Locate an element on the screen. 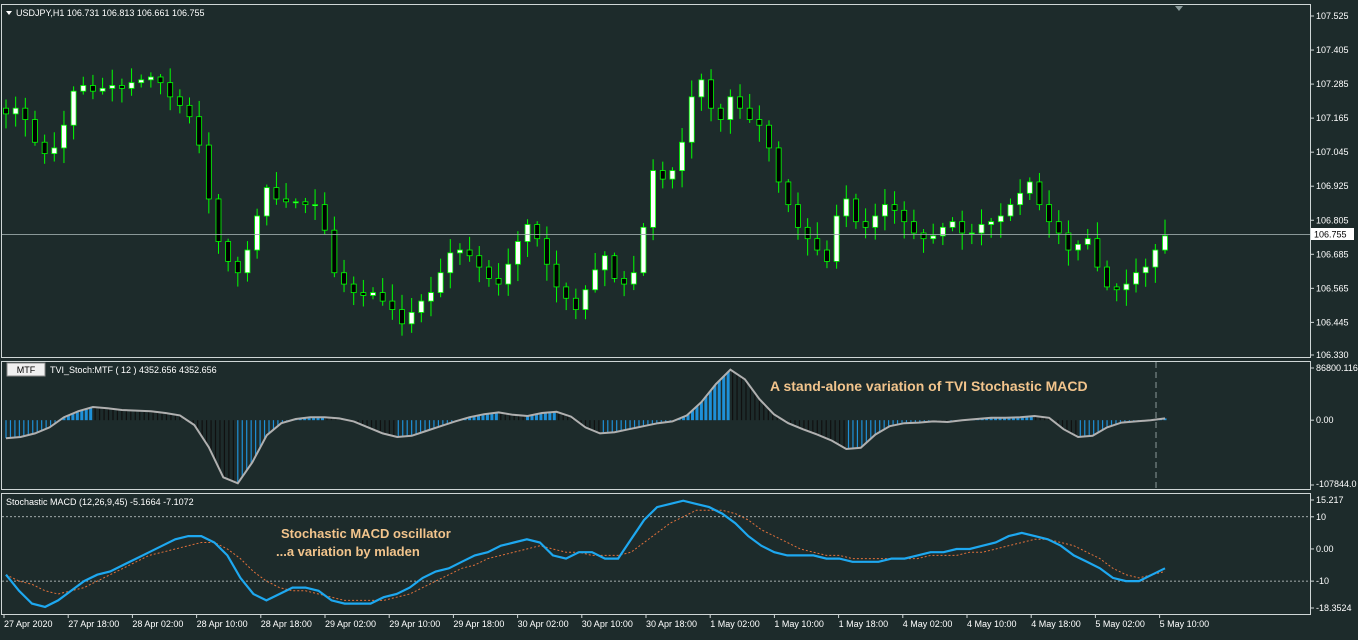 This screenshot has height=640, width=1358. time-tick-label: 30 Apr 18:00 is located at coordinates (671, 624).